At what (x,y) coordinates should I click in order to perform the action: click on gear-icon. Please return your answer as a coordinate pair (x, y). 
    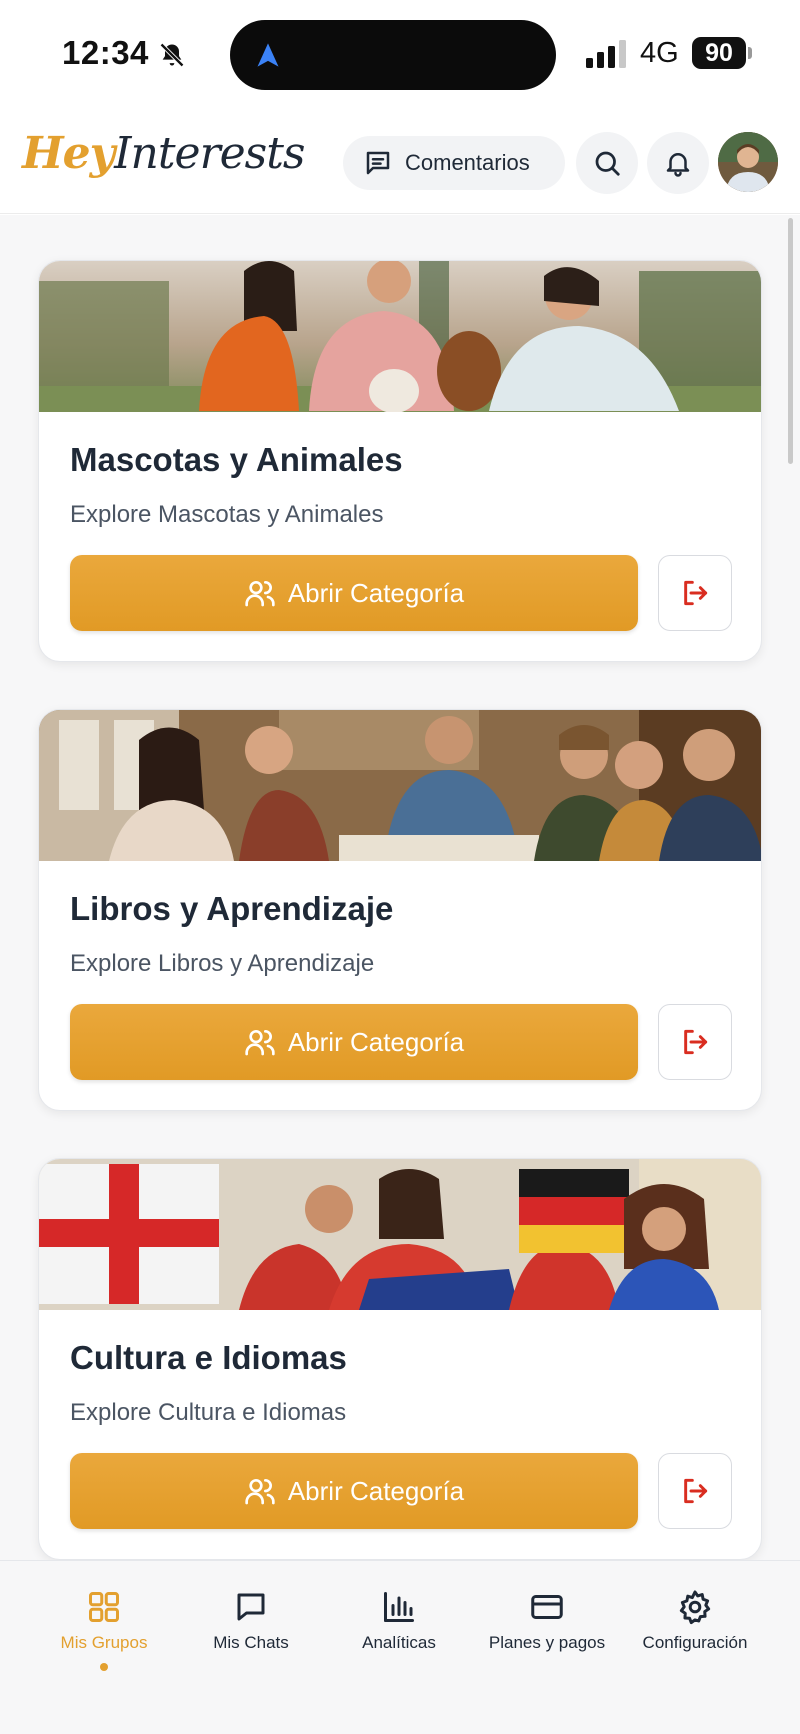
    Looking at the image, I should click on (695, 1607).